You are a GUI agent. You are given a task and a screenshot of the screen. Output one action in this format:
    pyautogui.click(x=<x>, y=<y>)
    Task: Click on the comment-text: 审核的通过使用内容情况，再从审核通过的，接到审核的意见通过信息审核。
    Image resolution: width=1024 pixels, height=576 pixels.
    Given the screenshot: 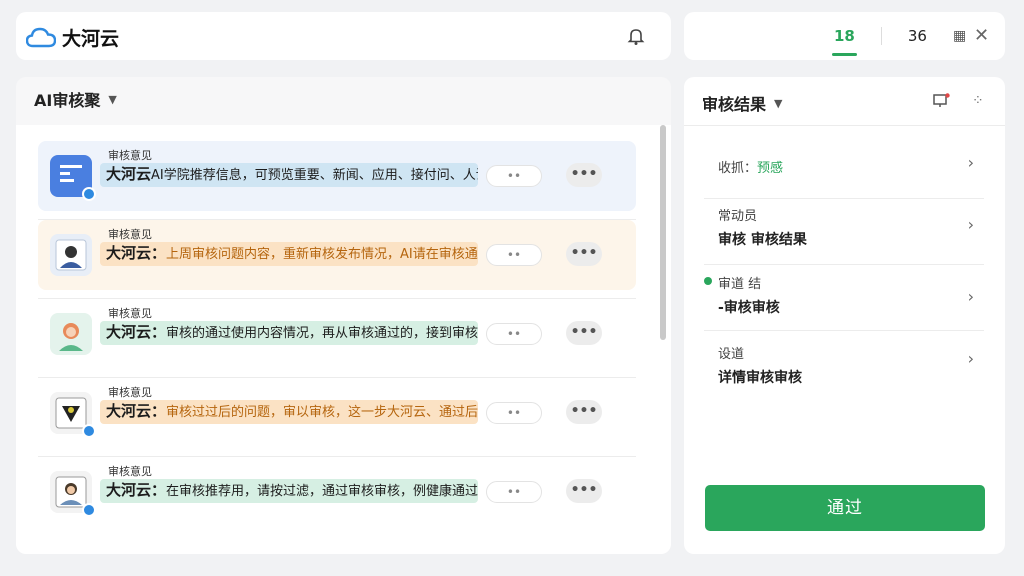 What is the action you would take?
    pyautogui.click(x=322, y=333)
    